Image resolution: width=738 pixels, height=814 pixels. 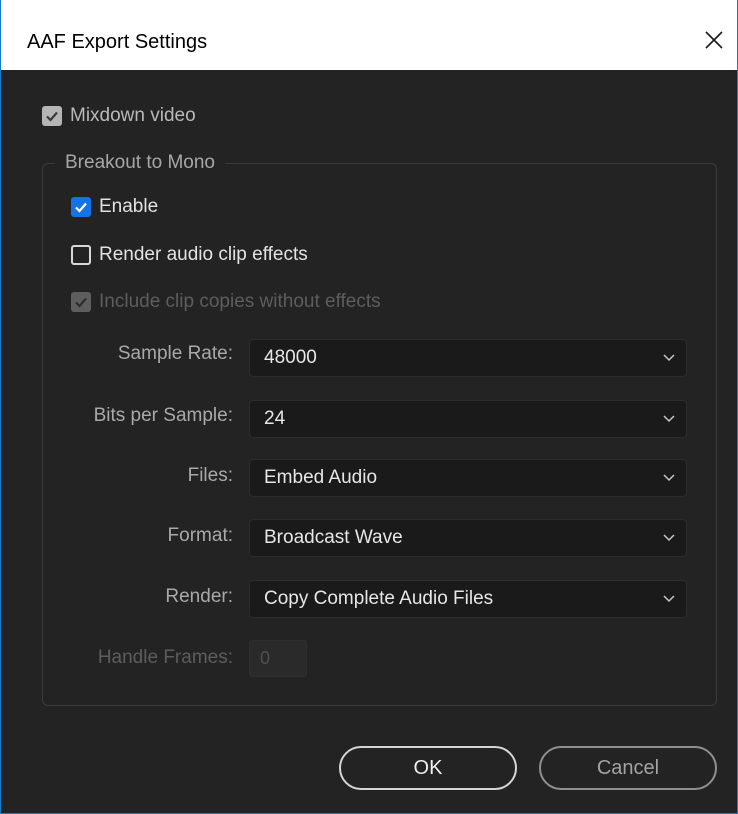 What do you see at coordinates (117, 42) in the screenshot?
I see `window-title: AAF Export Settings` at bounding box center [117, 42].